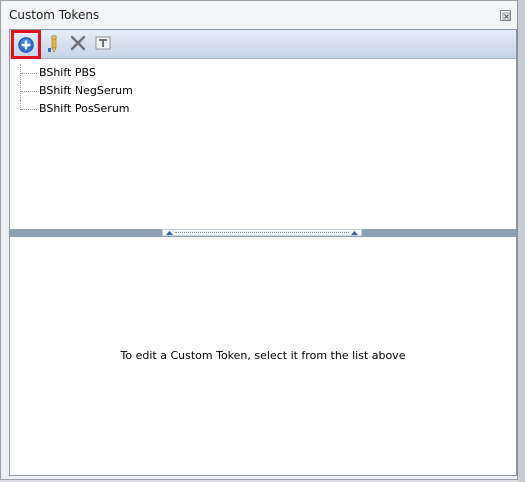 The width and height of the screenshot is (525, 482). I want to click on plus-circle-icon, so click(26, 45).